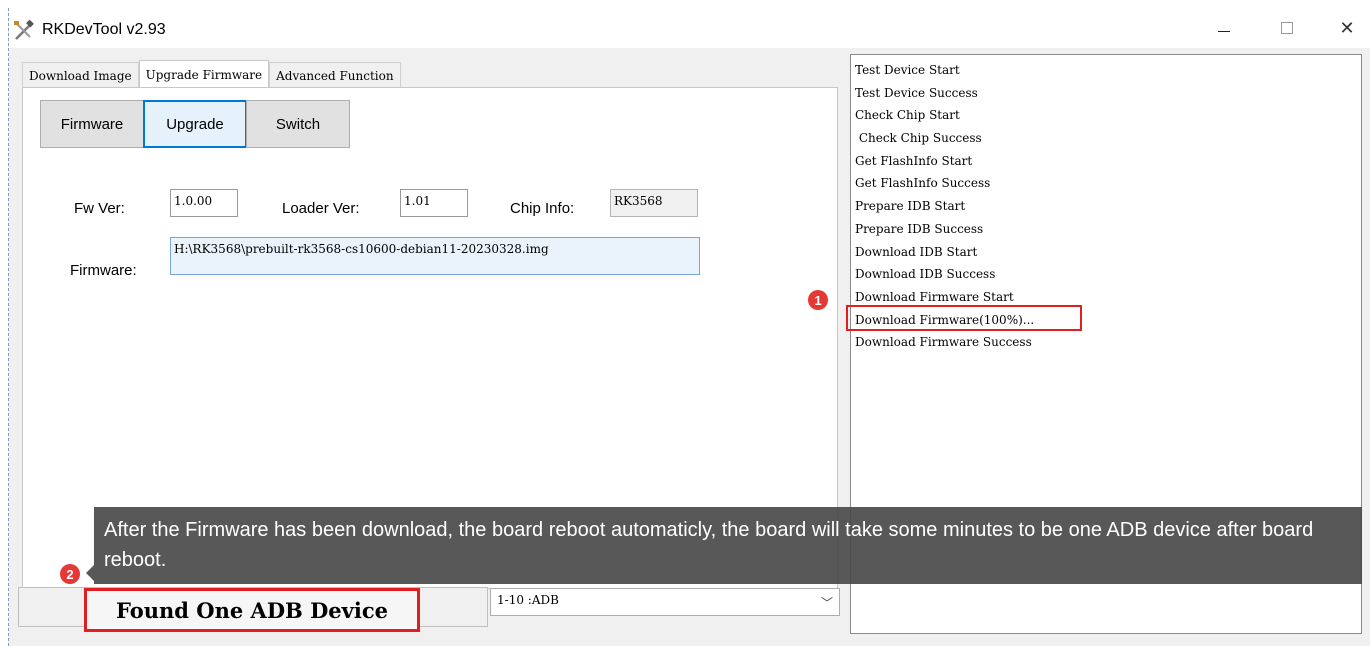 This screenshot has width=1370, height=646. Describe the element at coordinates (916, 92) in the screenshot. I see `log-line: Test Device Success` at that location.